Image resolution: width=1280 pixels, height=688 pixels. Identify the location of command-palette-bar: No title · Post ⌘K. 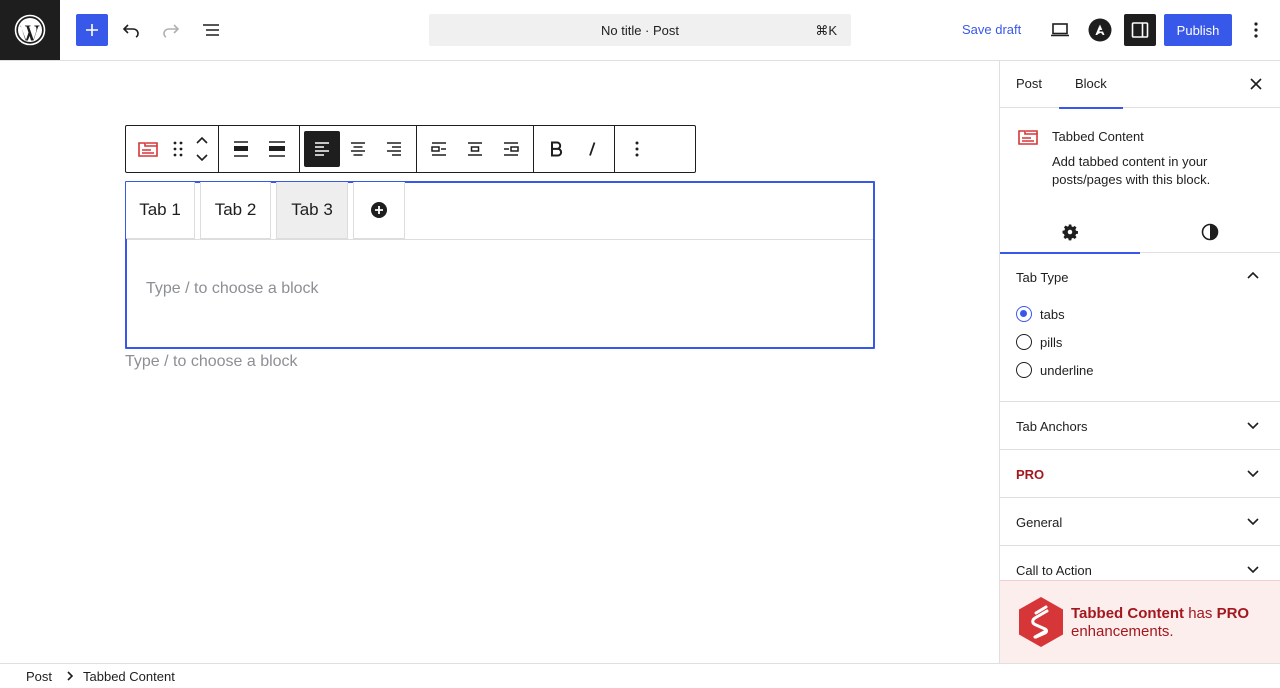
(640, 30).